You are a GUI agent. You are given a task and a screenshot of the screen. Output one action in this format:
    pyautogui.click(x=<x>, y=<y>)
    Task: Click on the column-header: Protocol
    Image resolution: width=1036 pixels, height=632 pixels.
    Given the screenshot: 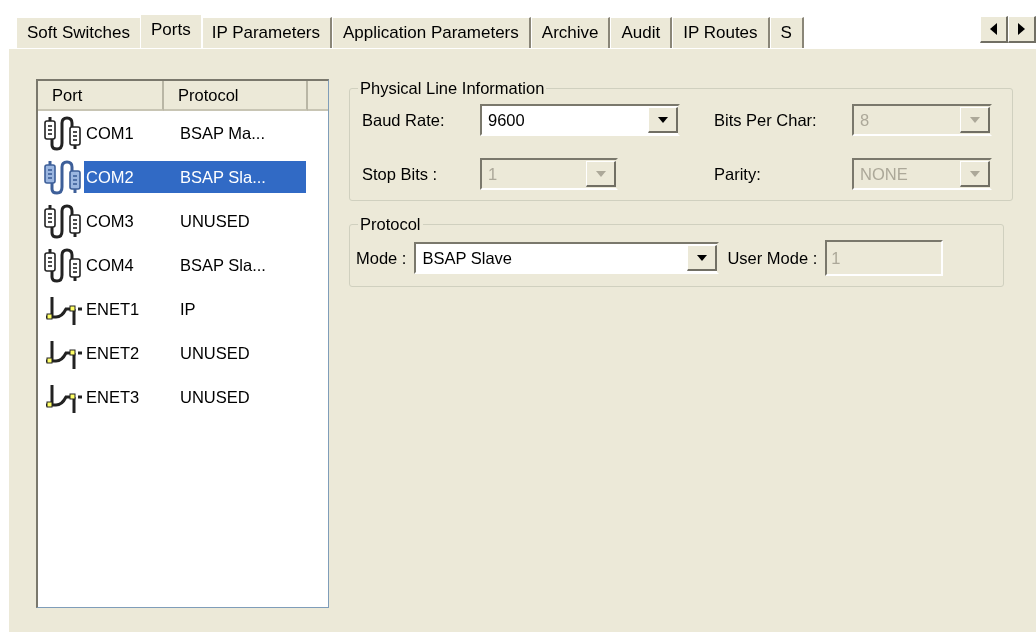 What is the action you would take?
    pyautogui.click(x=236, y=96)
    